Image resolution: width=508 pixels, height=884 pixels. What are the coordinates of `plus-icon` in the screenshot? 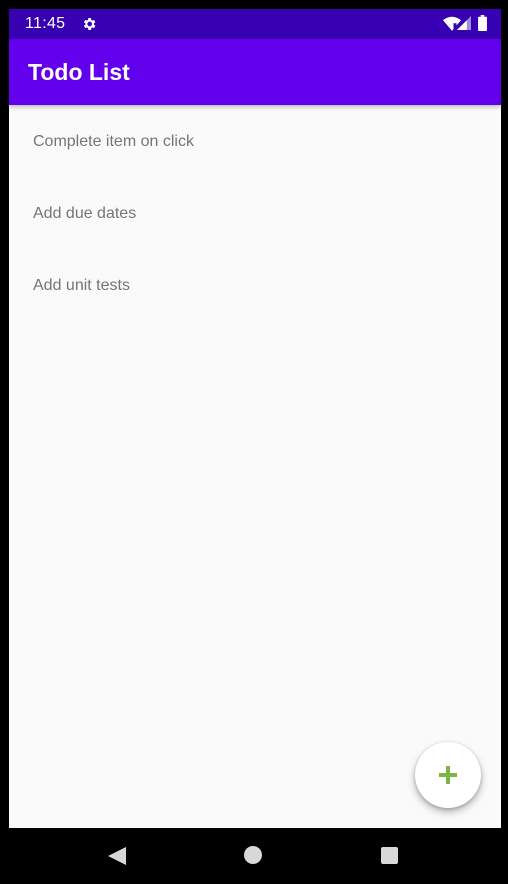 It's located at (448, 775).